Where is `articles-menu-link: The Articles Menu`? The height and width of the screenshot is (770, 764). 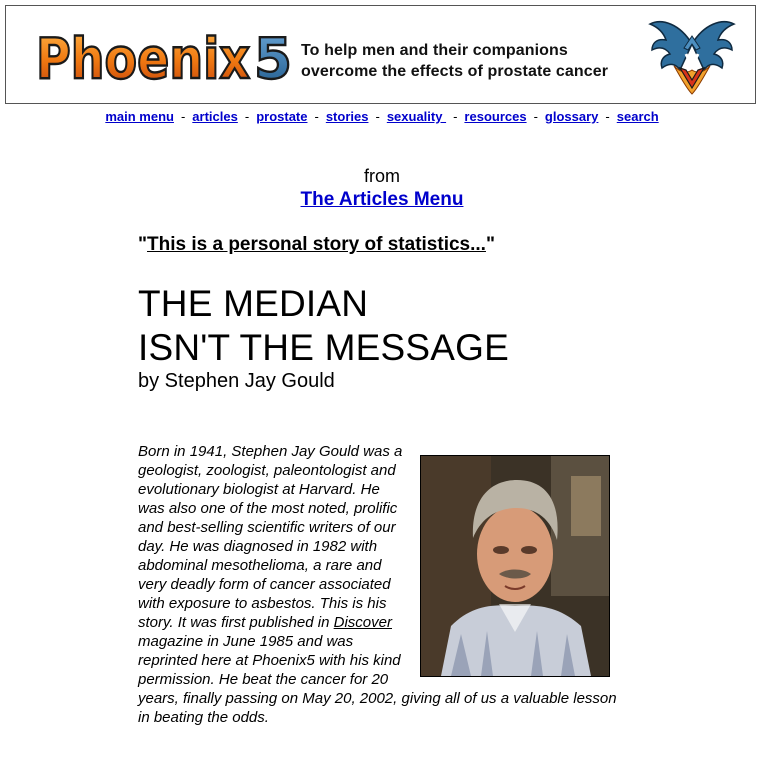
articles-menu-link: The Articles Menu is located at coordinates (382, 199).